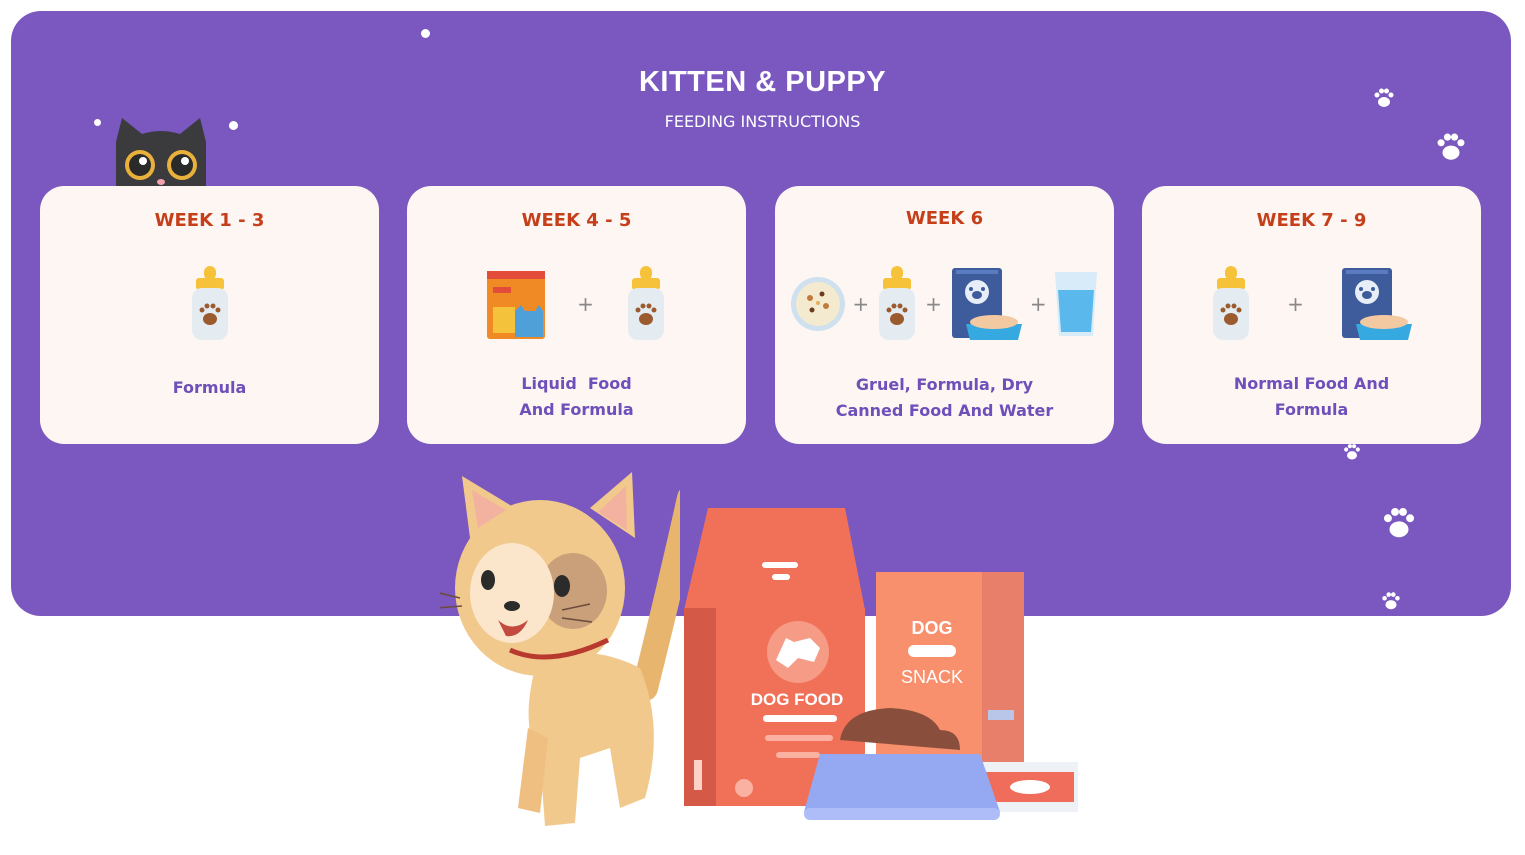 This screenshot has height=855, width=1525. I want to click on card-label-line: And Formula, so click(576, 409).